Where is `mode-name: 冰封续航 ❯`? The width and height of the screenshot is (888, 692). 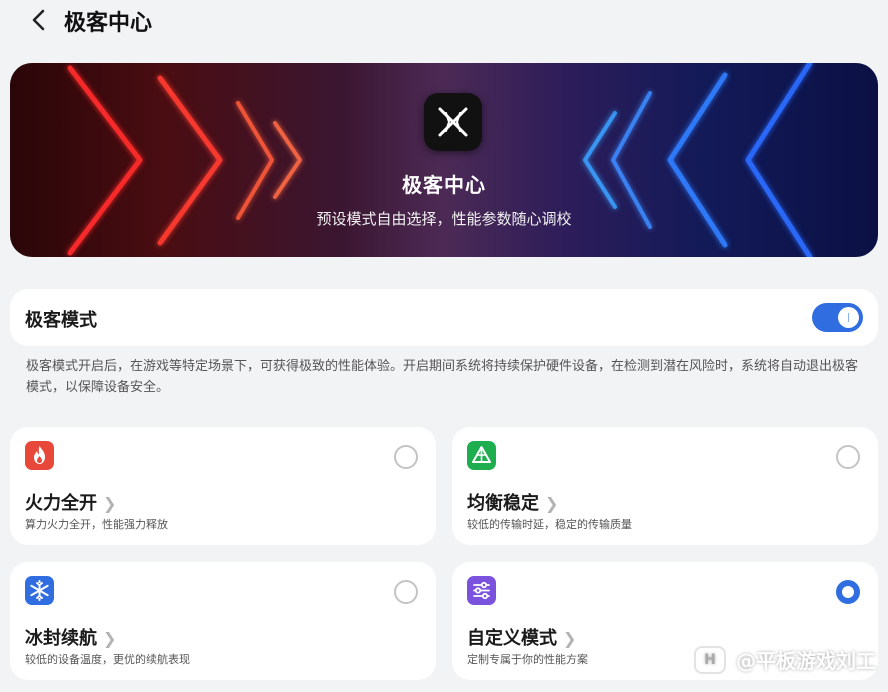 mode-name: 冰封续航 ❯ is located at coordinates (71, 638).